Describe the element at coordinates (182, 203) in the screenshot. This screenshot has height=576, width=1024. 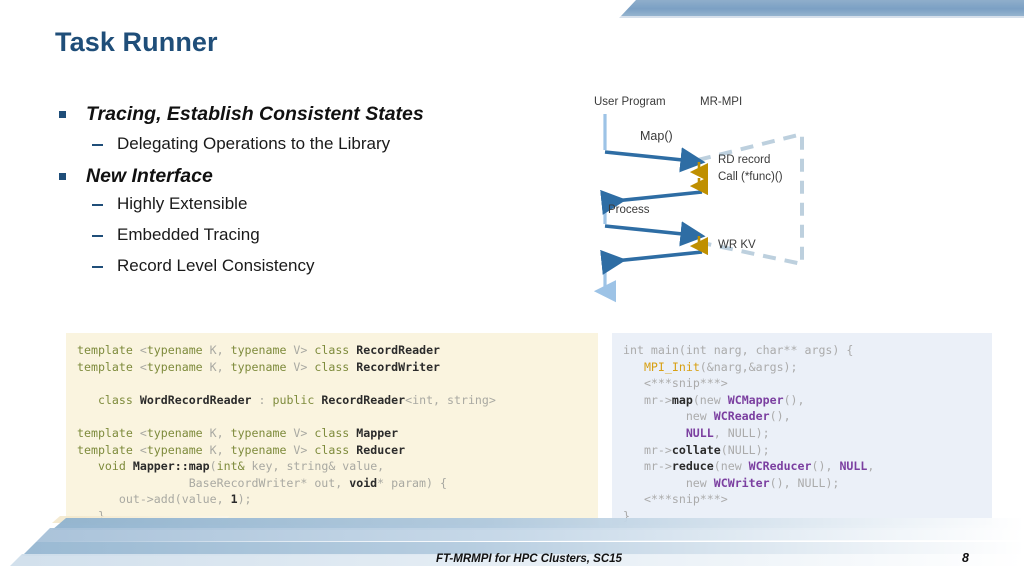
I see `bullet-text: Highly Extensible` at that location.